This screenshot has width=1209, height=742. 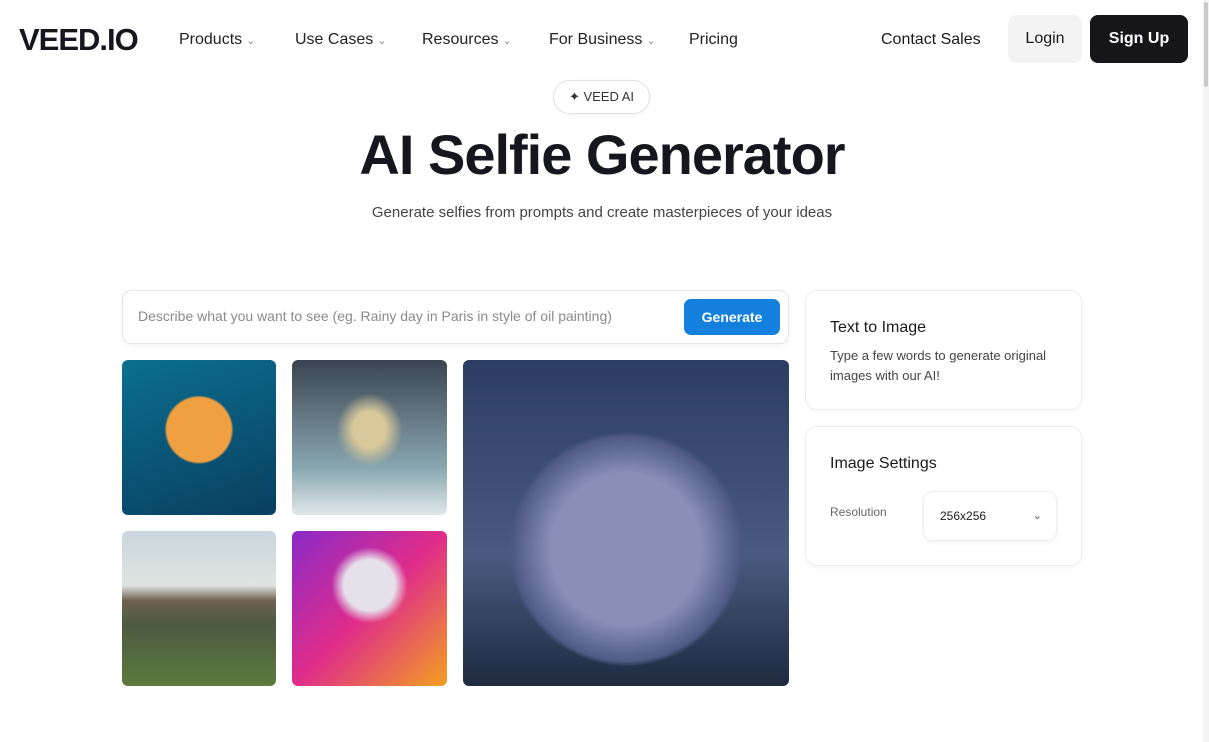 I want to click on prompt-input, so click(x=403, y=316).